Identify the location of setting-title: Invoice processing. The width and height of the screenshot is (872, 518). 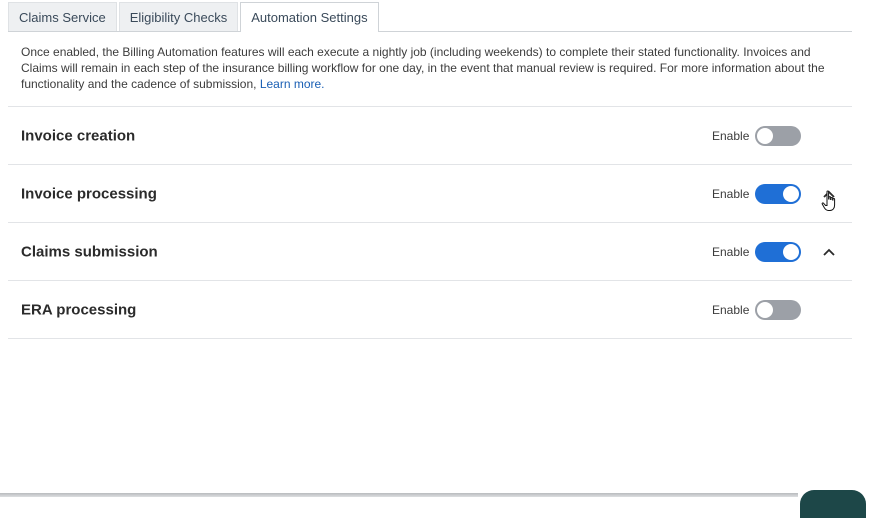
(89, 193).